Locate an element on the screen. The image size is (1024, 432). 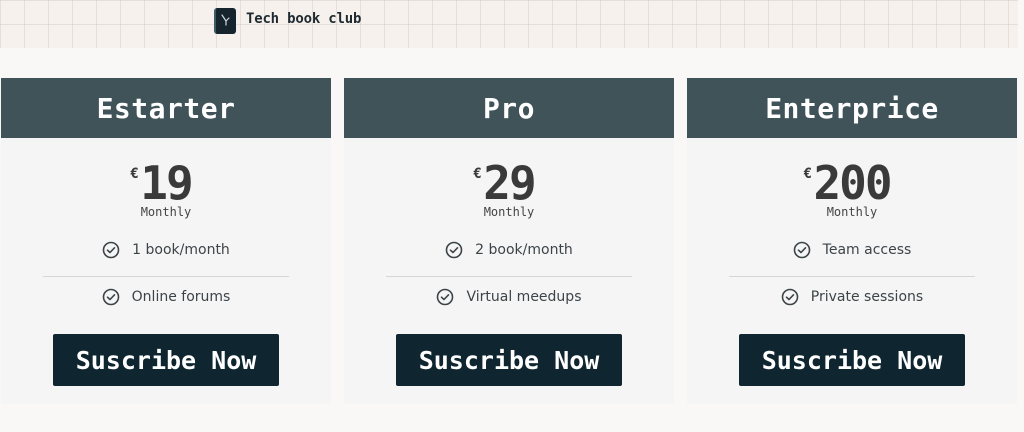
feature-label: Private sessions is located at coordinates (867, 297).